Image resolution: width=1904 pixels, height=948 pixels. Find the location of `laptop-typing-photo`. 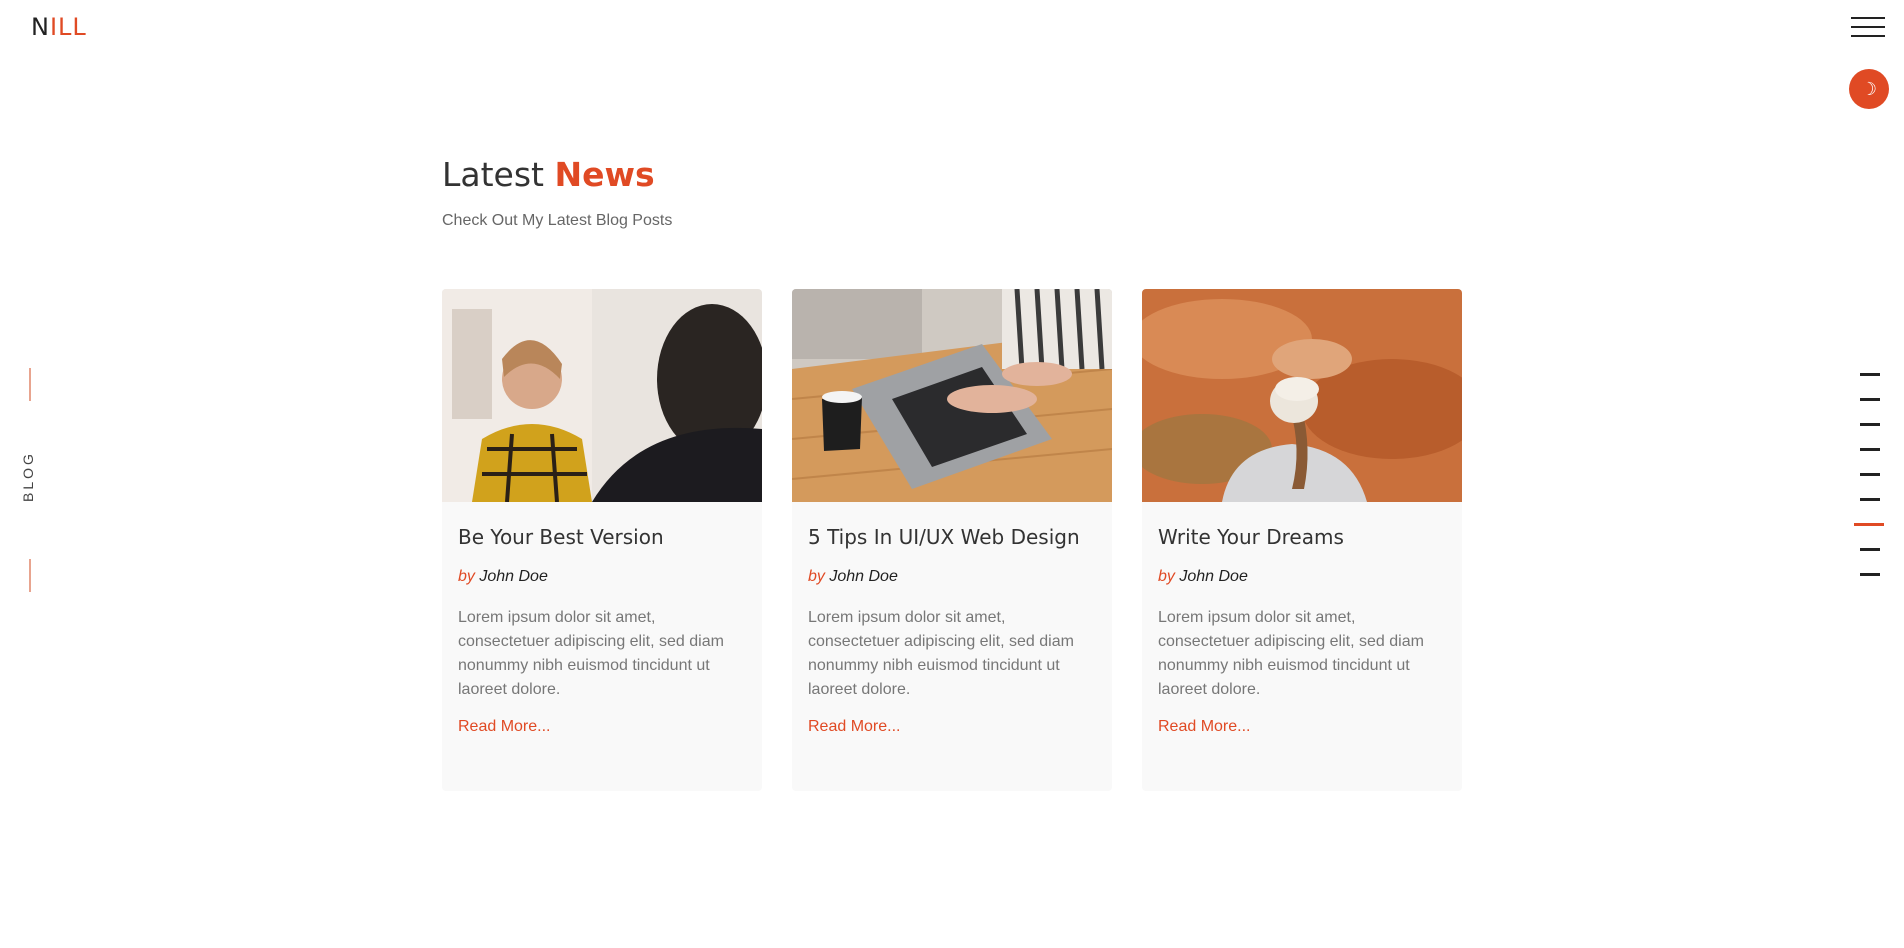

laptop-typing-photo is located at coordinates (952, 395).